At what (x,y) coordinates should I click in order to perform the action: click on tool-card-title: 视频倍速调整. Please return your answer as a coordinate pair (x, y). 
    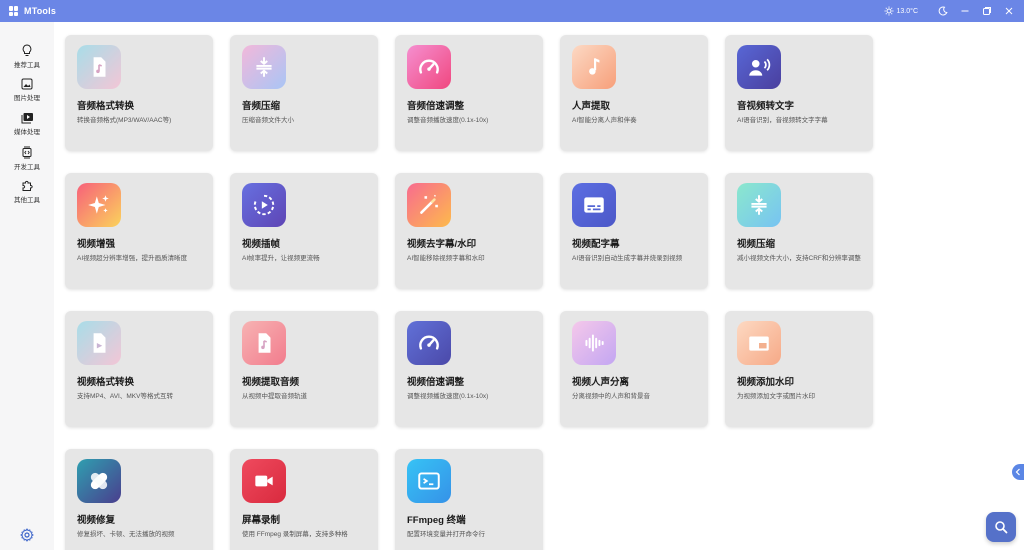
    Looking at the image, I should click on (436, 382).